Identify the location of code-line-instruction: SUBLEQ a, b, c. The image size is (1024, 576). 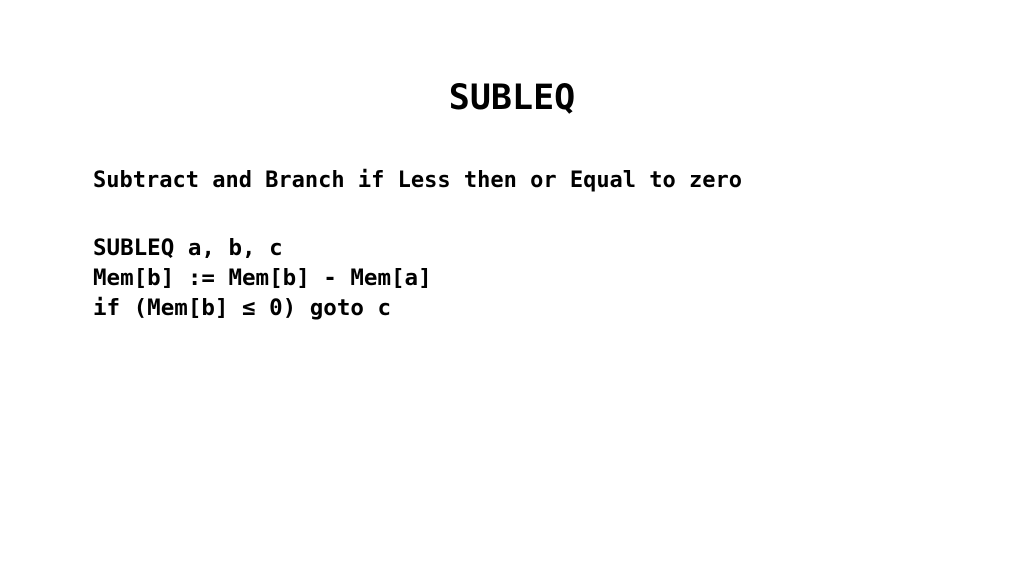
(188, 248).